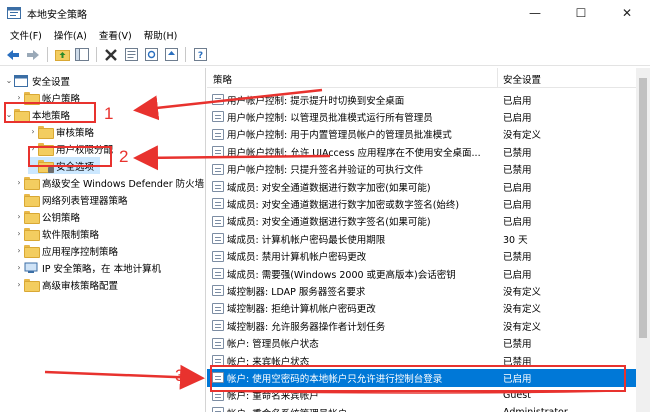 This screenshot has width=650, height=412. What do you see at coordinates (51, 116) in the screenshot?
I see `tree-label: 本地策略` at bounding box center [51, 116].